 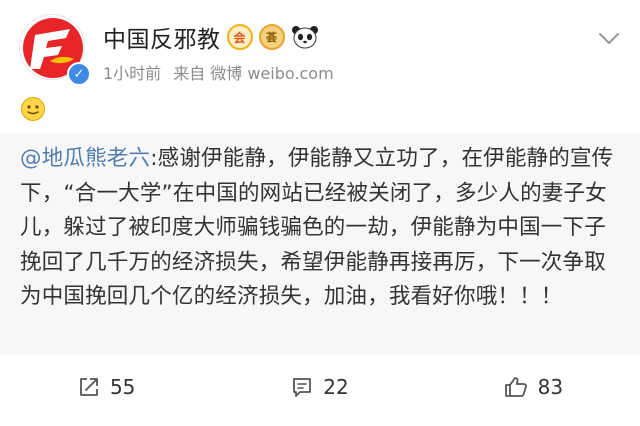 What do you see at coordinates (336, 387) in the screenshot?
I see `comment-count: 22` at bounding box center [336, 387].